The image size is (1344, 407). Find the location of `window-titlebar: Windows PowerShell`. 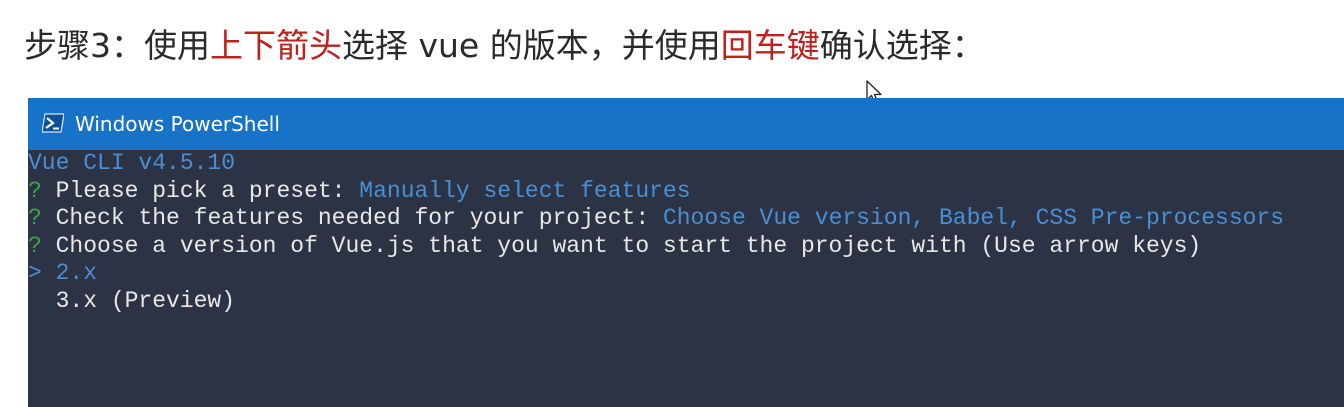

window-titlebar: Windows PowerShell is located at coordinates (686, 124).